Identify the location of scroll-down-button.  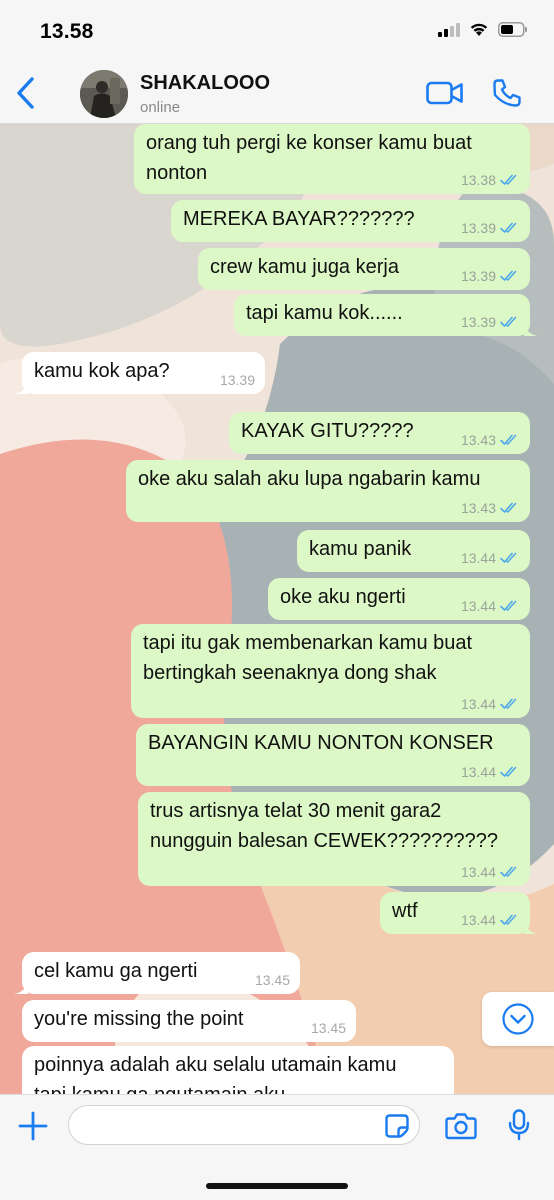
(518, 1019).